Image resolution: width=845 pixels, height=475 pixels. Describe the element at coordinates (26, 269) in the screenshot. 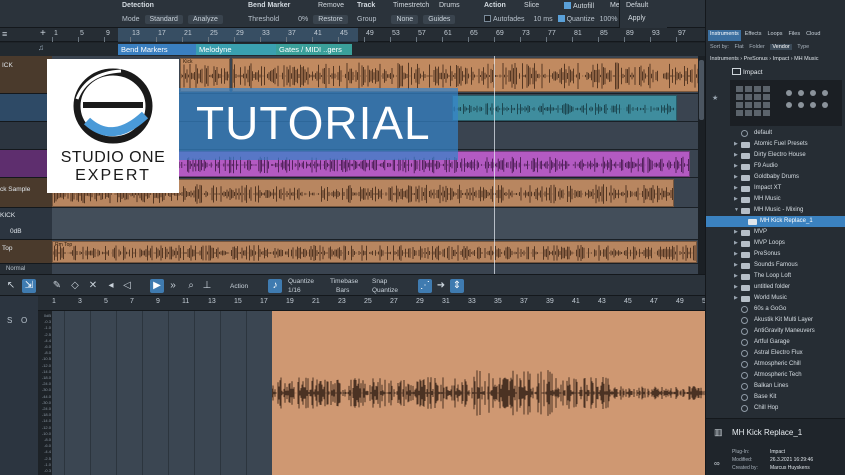

I see `track-view-mode: Normal` at that location.